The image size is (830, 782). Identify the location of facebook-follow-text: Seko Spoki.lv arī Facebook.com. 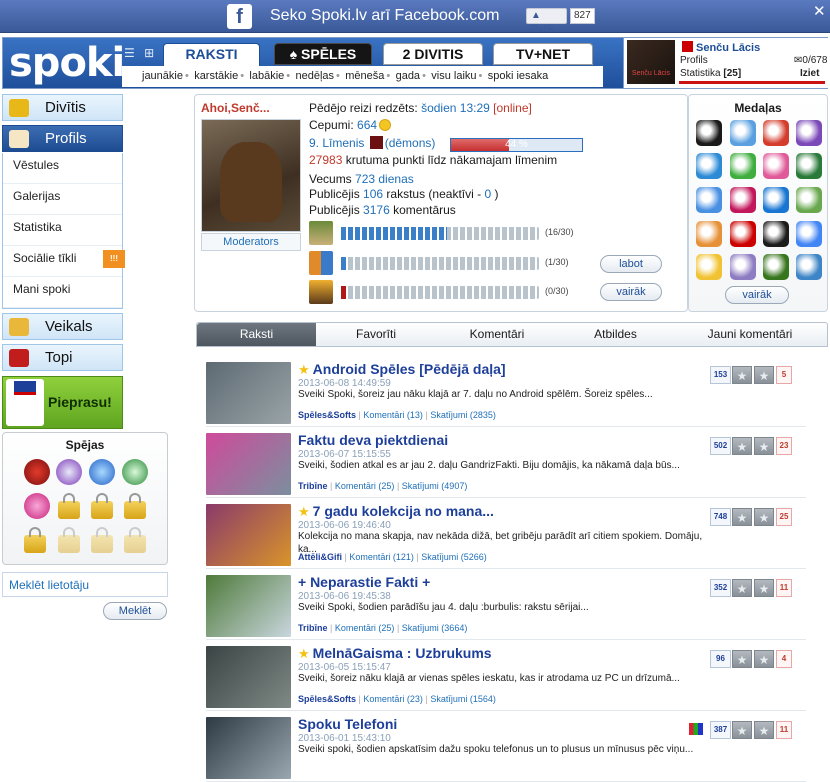
(384, 16).